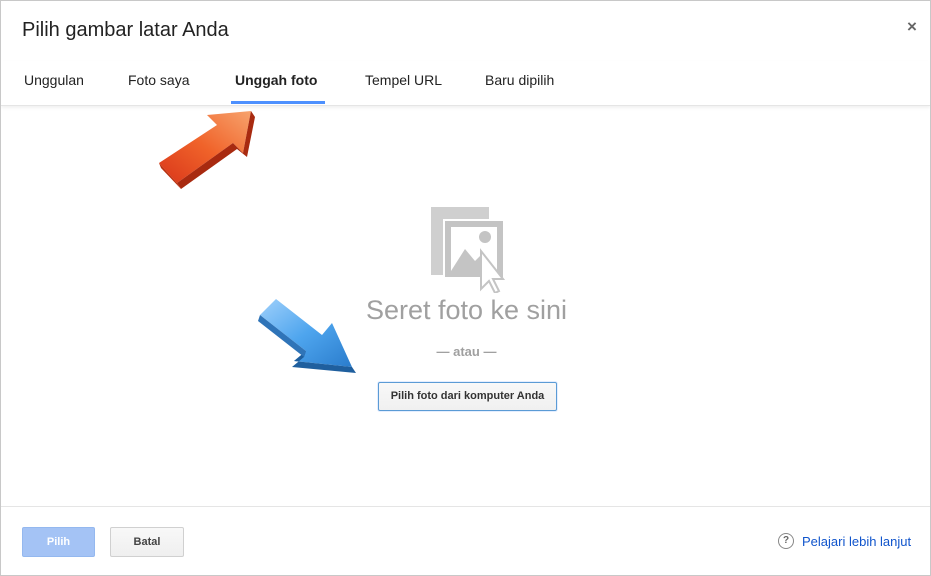 This screenshot has width=931, height=576. What do you see at coordinates (125, 30) in the screenshot?
I see `dialog-title: Pilih gambar latar Anda` at bounding box center [125, 30].